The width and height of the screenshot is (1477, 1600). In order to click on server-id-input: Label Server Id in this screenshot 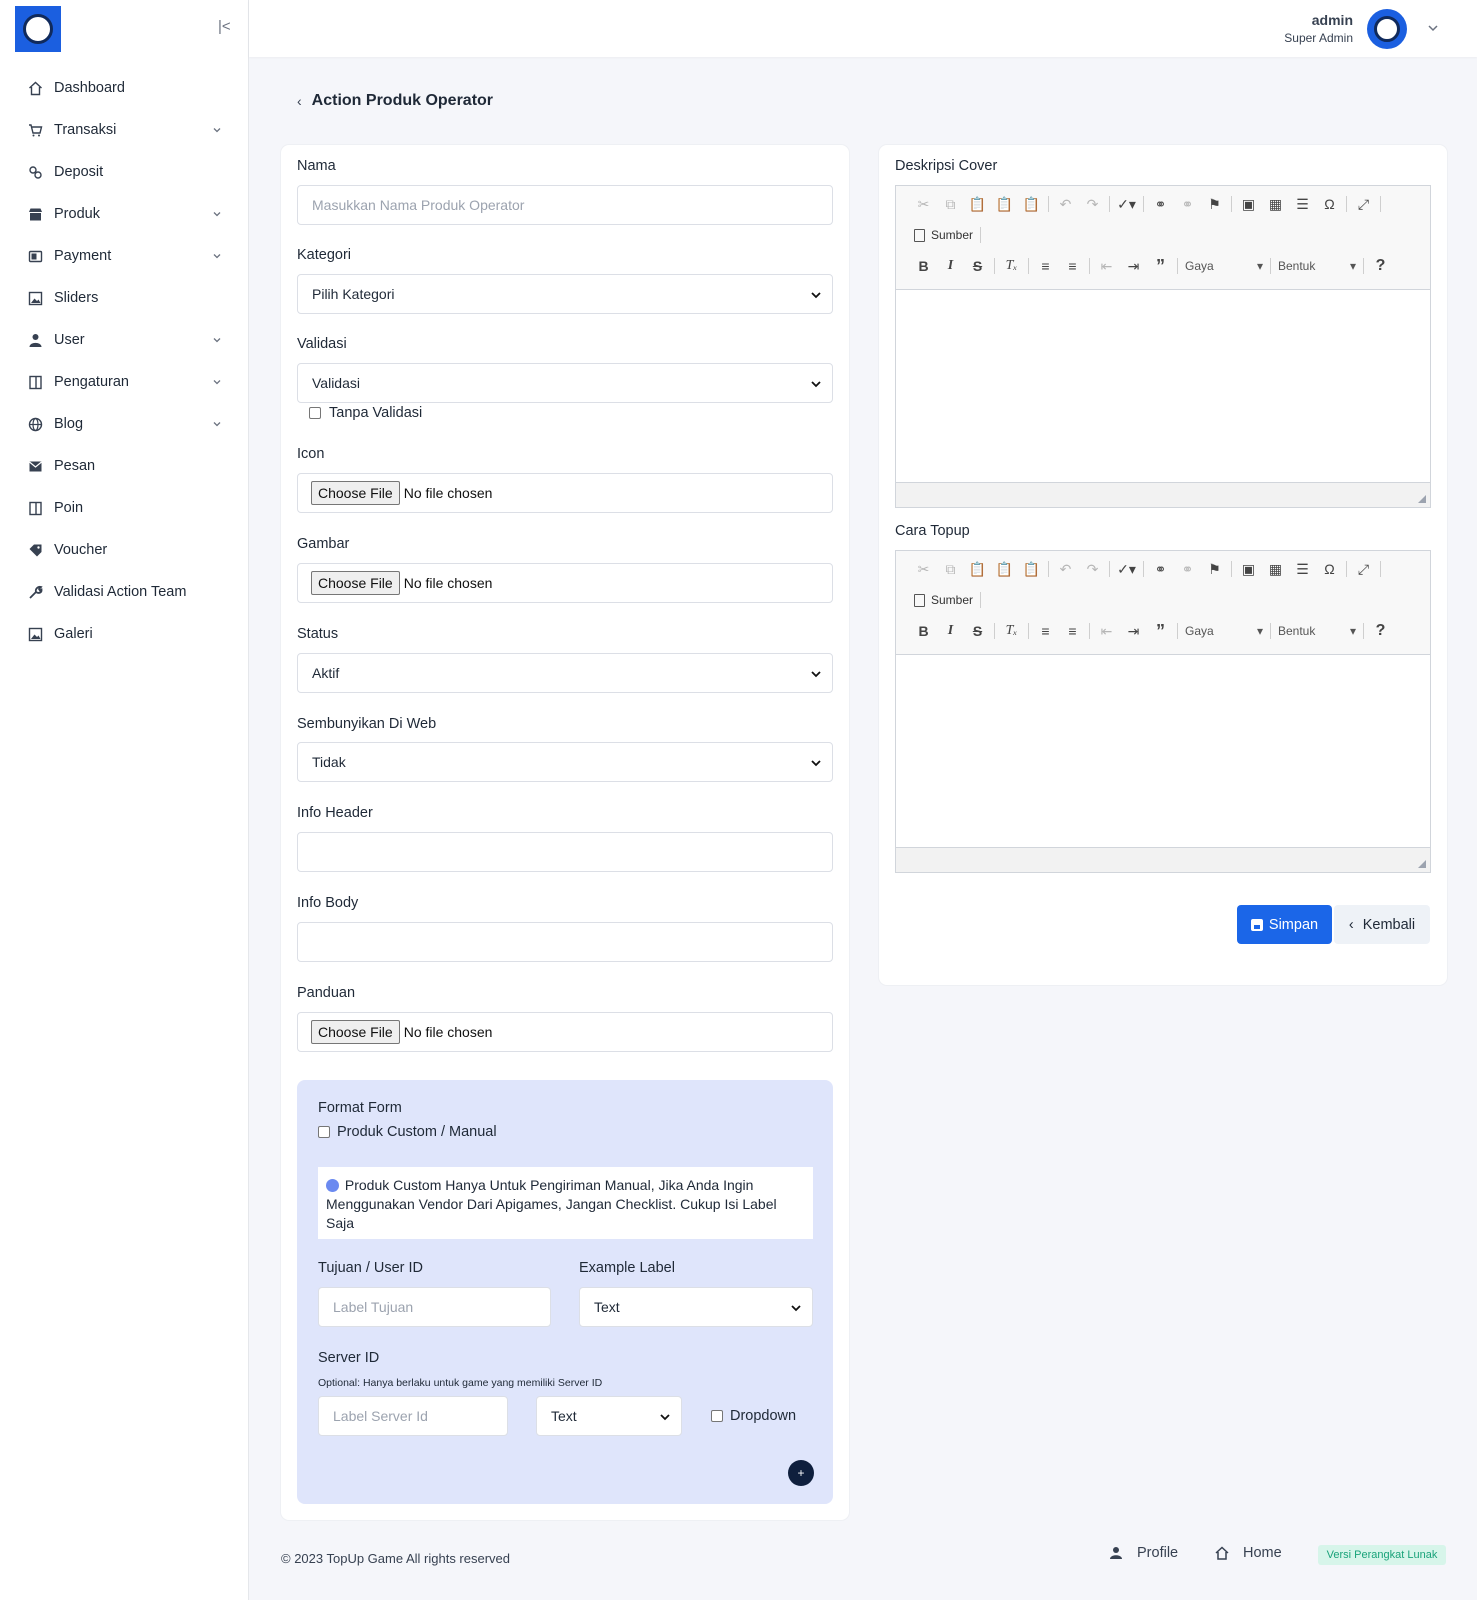, I will do `click(413, 1416)`.